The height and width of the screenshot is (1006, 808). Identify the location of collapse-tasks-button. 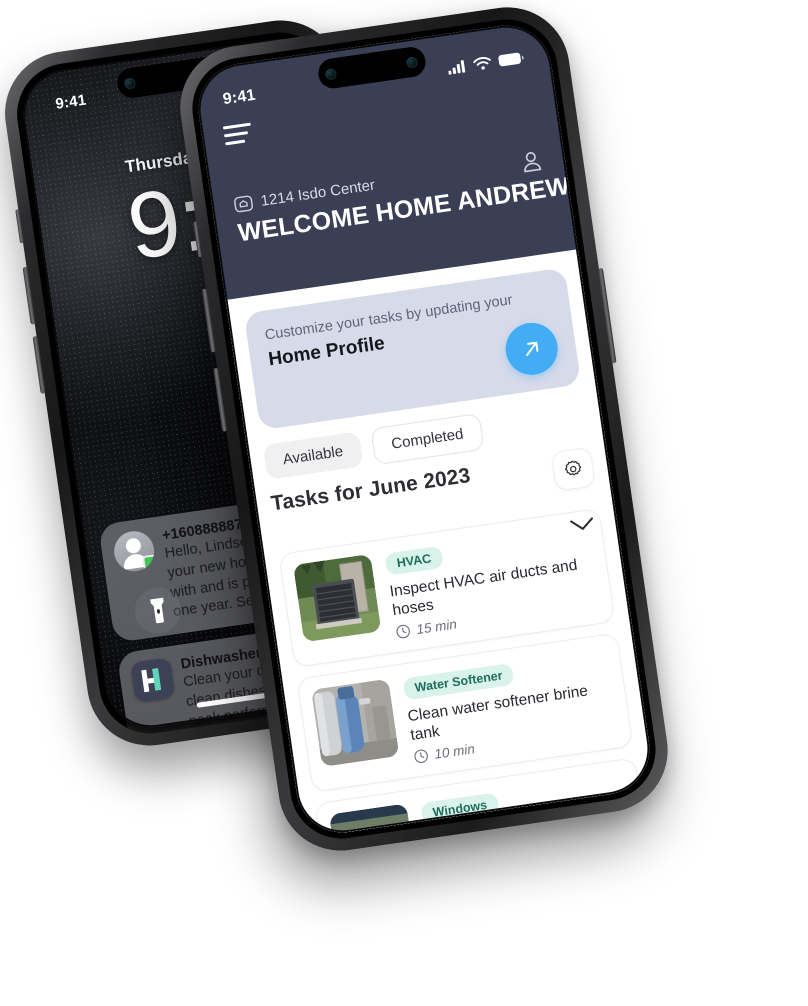
(582, 527).